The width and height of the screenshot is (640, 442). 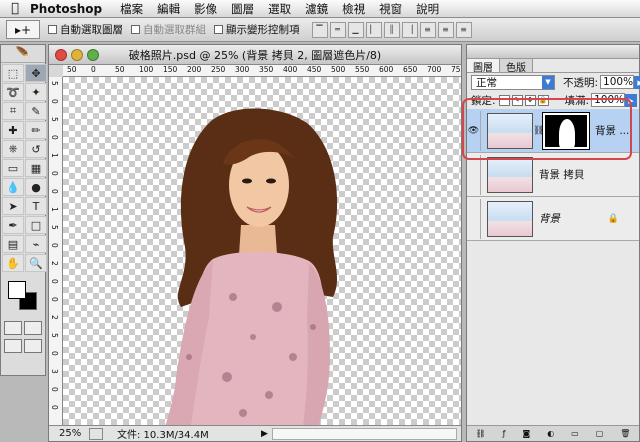 What do you see at coordinates (33, 346) in the screenshot?
I see `full-screen-menu-icon` at bounding box center [33, 346].